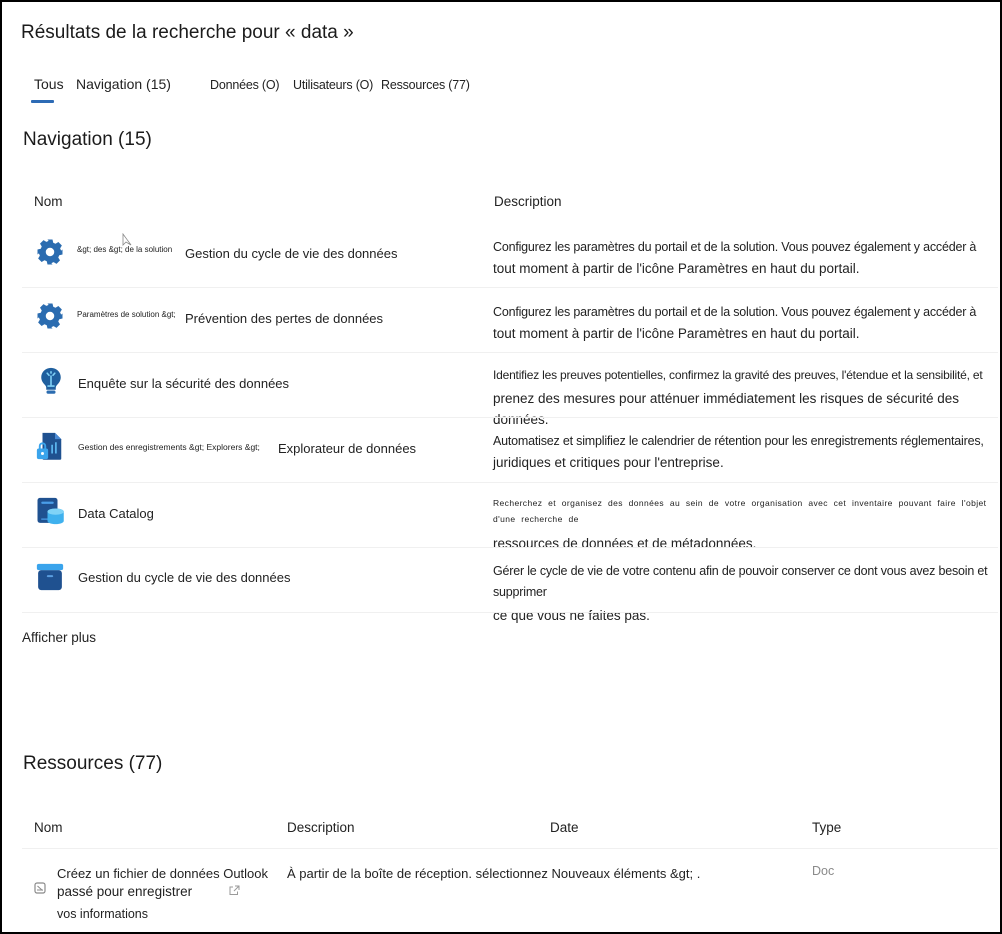  I want to click on row-name-link: Data Catalog, so click(116, 513).